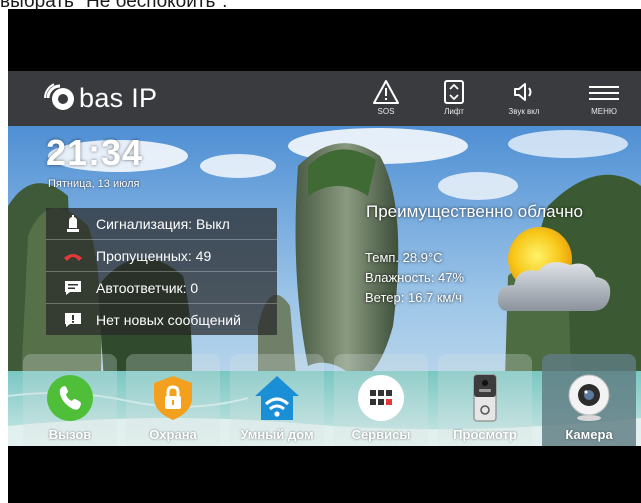  I want to click on answering-machine-row: Автоответчик: 0, so click(161, 288).